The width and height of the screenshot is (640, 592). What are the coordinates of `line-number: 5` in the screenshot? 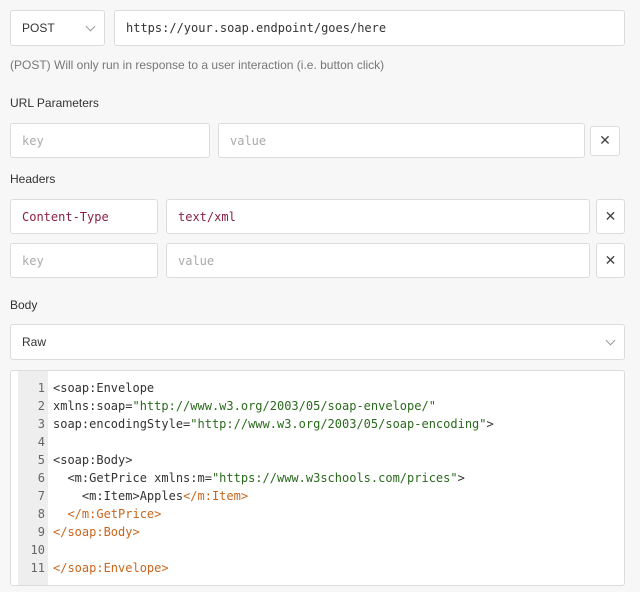 It's located at (41, 460).